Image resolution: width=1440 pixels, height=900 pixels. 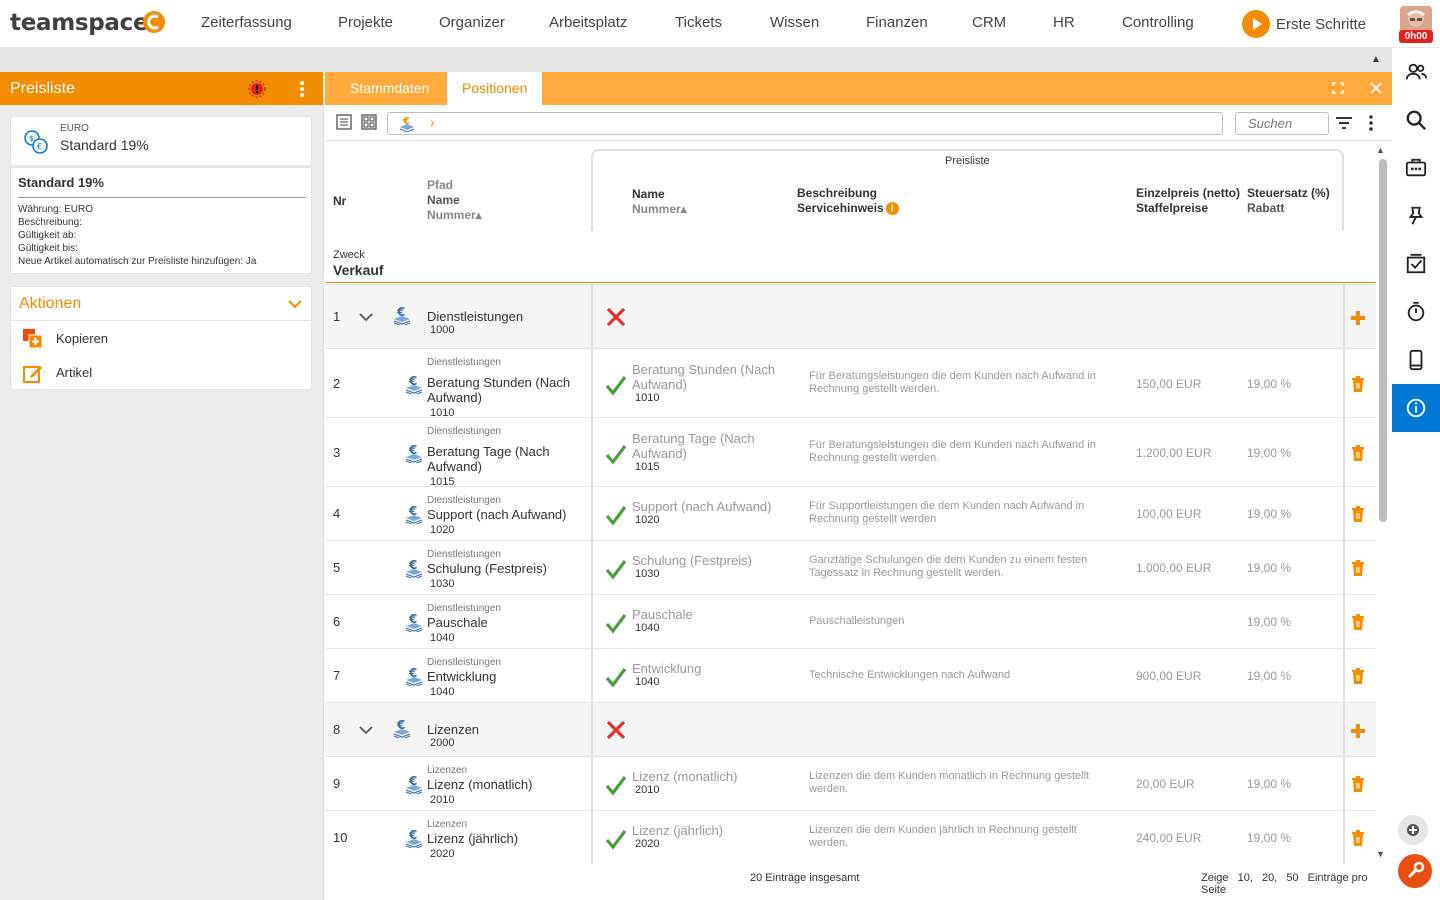 What do you see at coordinates (472, 22) in the screenshot?
I see `nav-organizer: Organizer` at bounding box center [472, 22].